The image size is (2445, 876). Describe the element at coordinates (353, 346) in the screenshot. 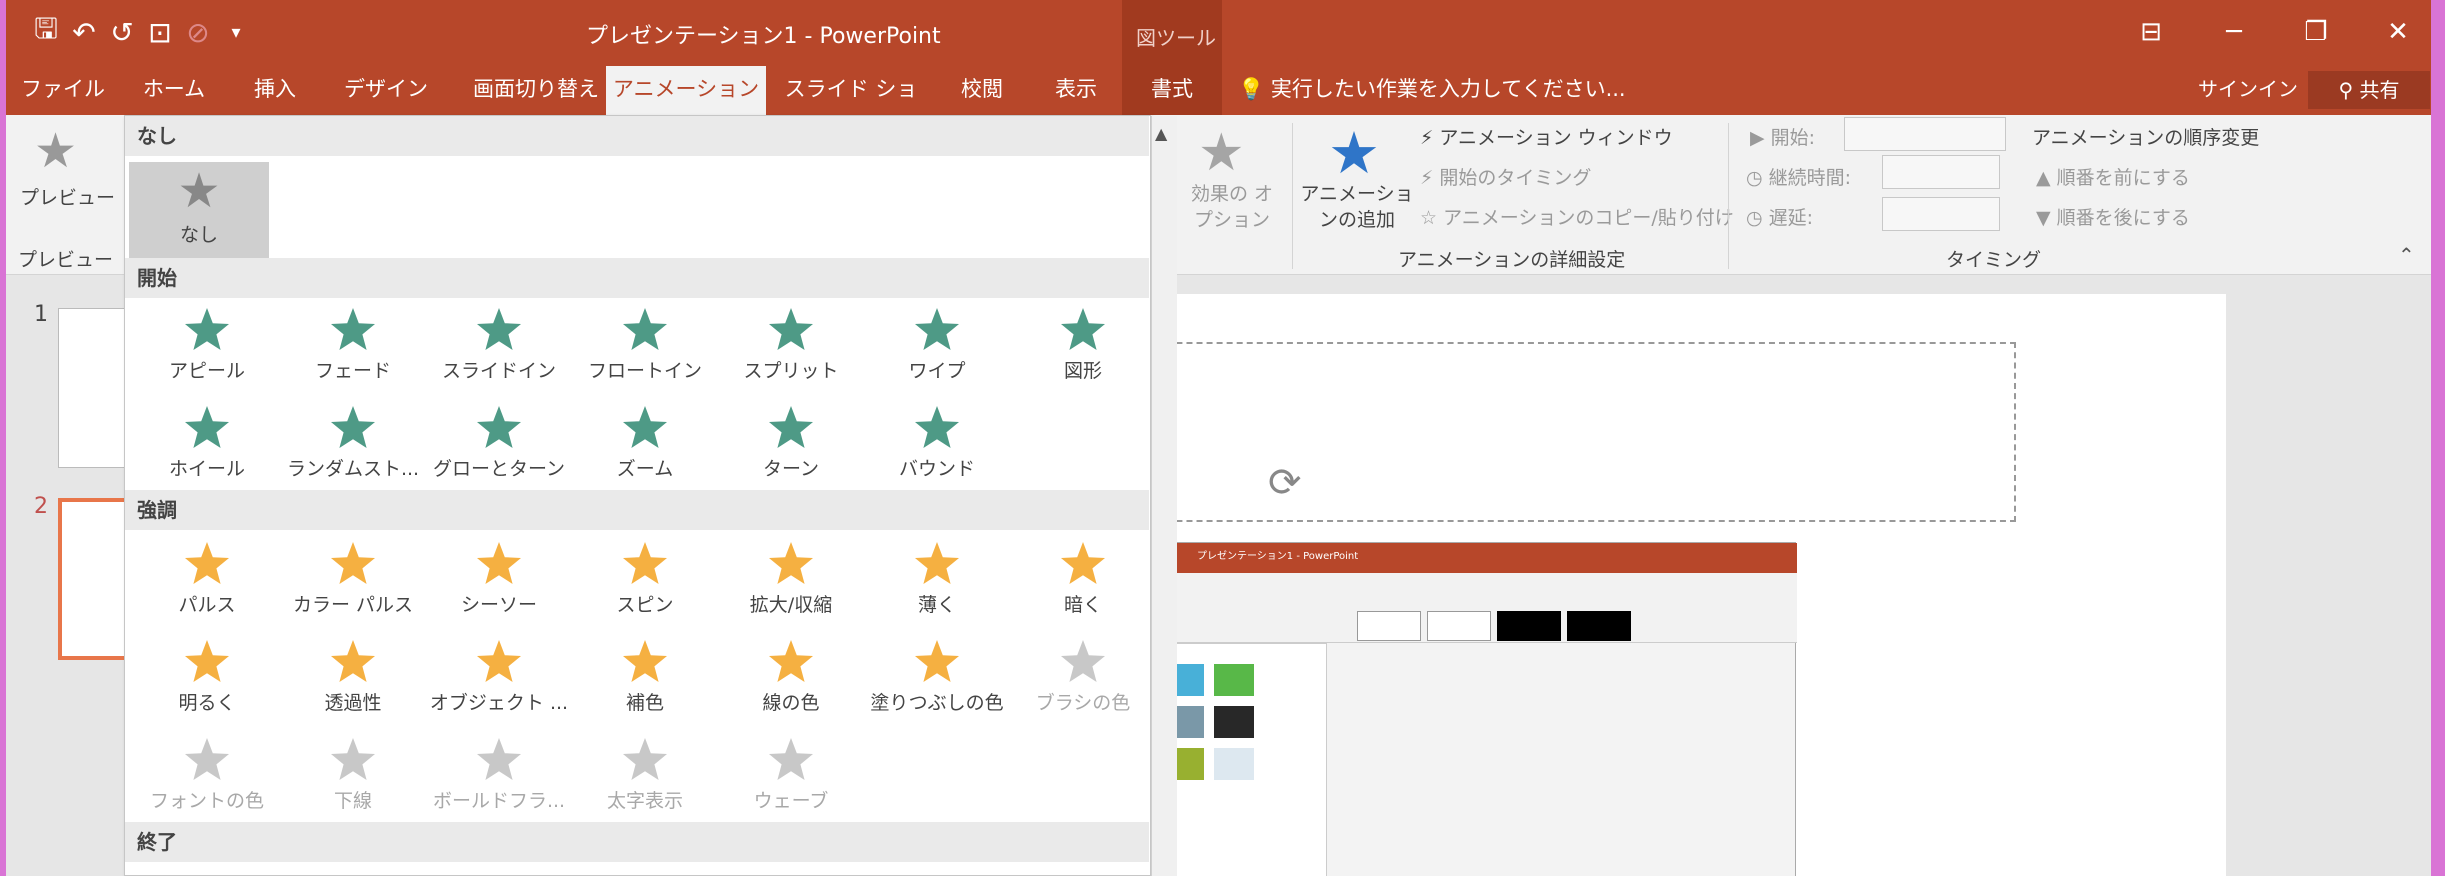

I see `animation-effect-entrance: フェード` at that location.